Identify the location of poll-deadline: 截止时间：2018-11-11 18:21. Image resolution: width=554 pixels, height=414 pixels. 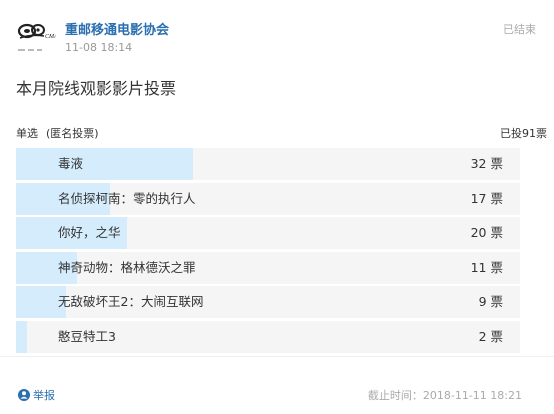
(444, 395).